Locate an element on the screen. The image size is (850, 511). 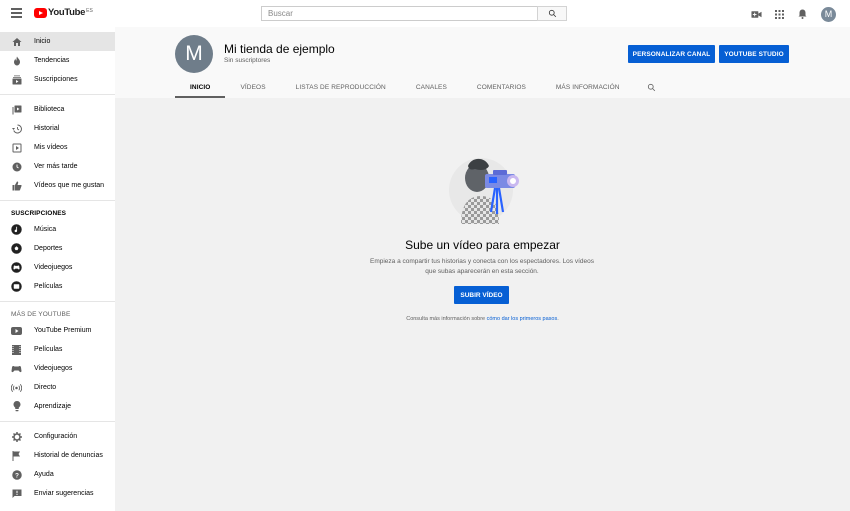
getting-started-link: cómo dar los primeros pasos is located at coordinates (522, 319).